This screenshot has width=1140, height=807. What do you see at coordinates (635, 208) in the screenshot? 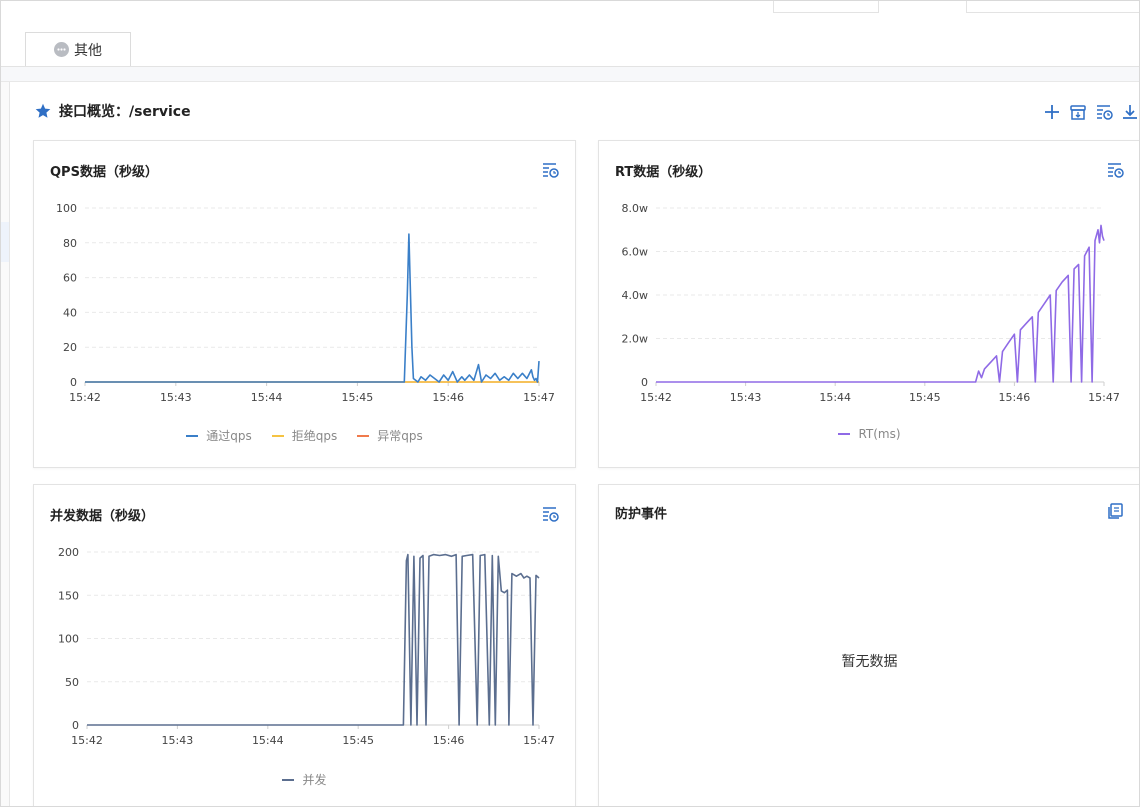
I see `y-tick-label: 8.0w` at bounding box center [635, 208].